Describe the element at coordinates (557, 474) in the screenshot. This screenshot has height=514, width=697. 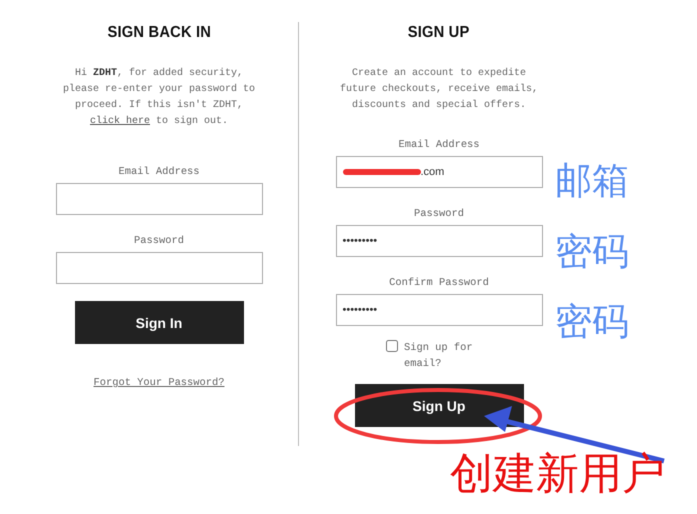
I see `annotation-caption: 创建新用户` at that location.